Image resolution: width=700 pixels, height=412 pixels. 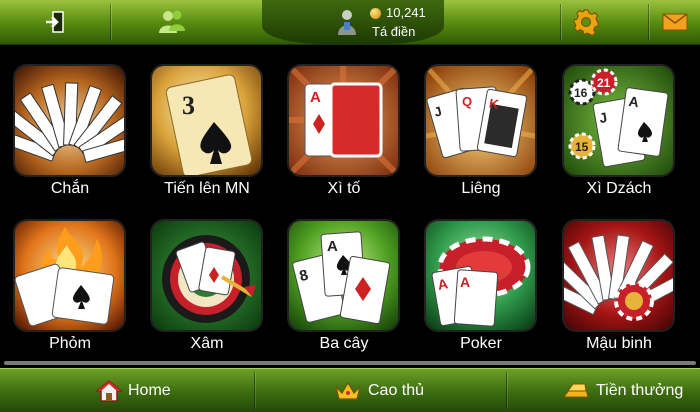 What do you see at coordinates (396, 390) in the screenshot?
I see `nav-top-players-label: Cao thủ` at bounding box center [396, 390].